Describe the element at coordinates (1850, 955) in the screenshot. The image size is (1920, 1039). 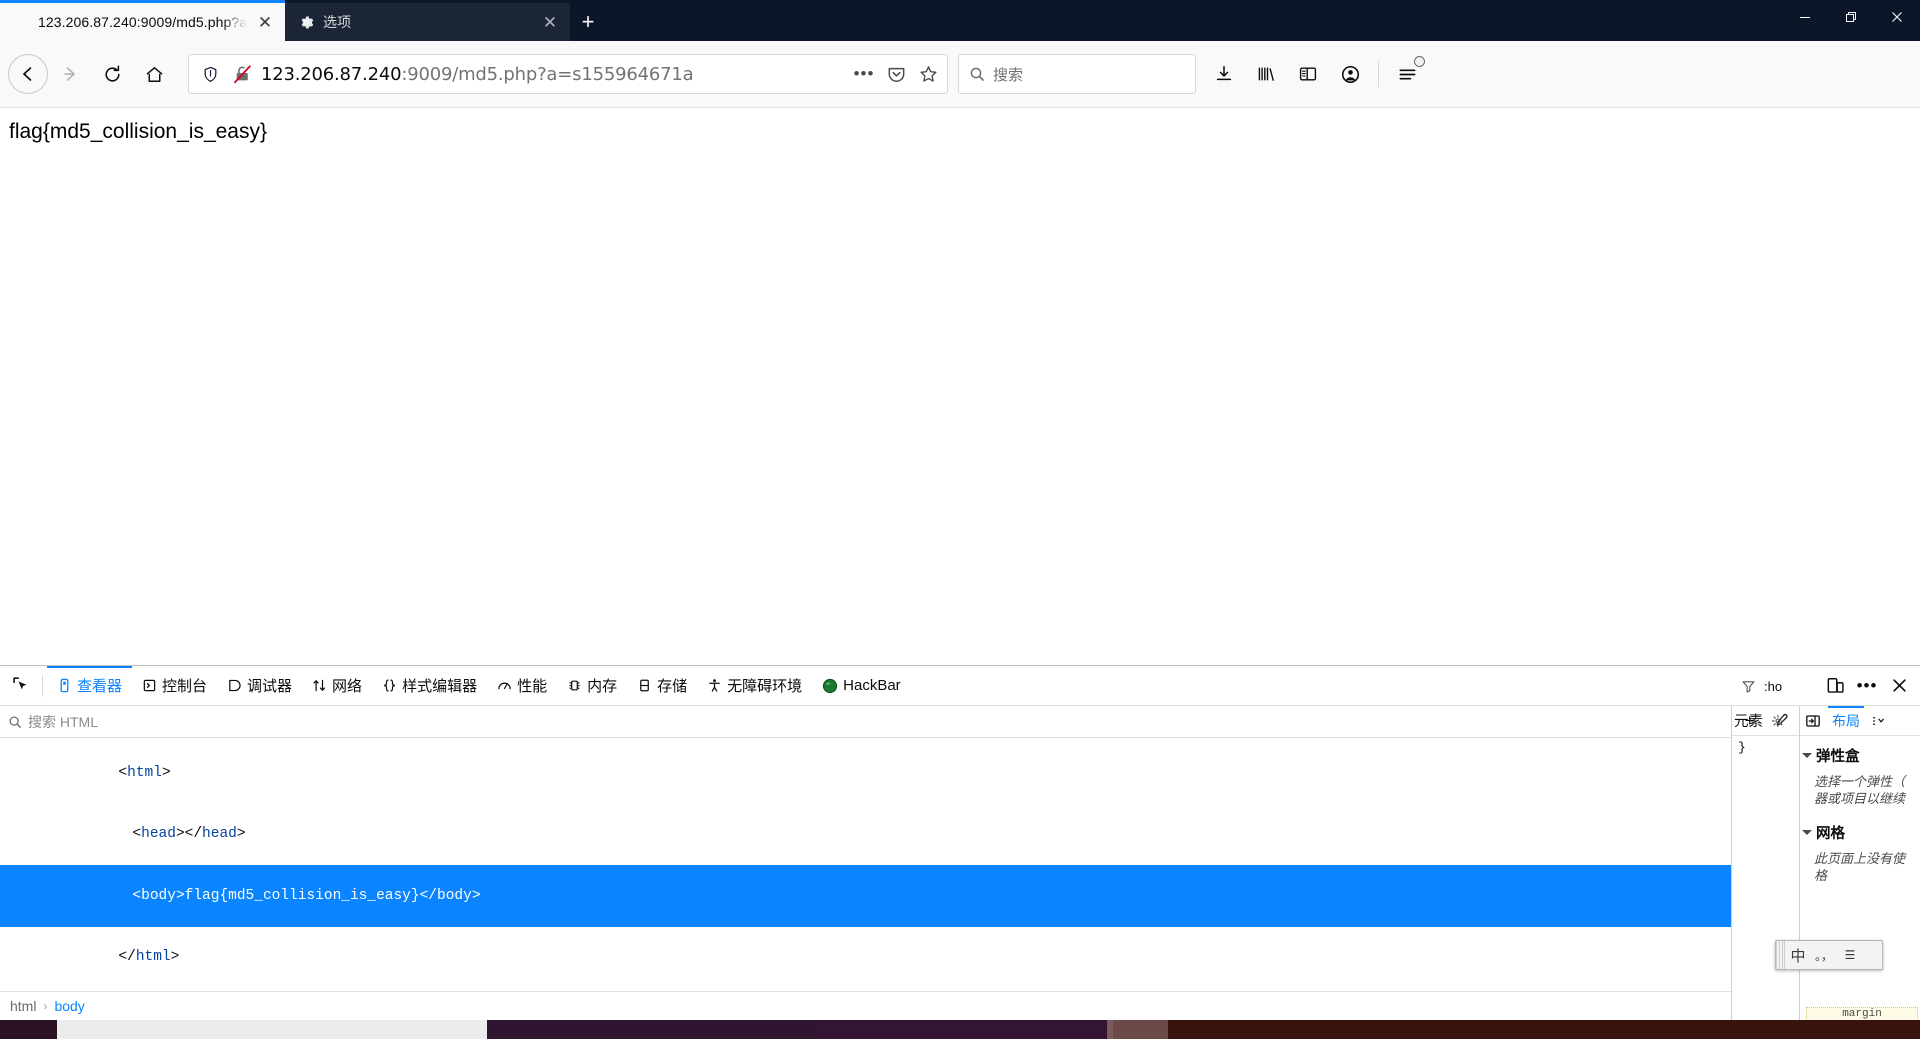
I see `ime-toolbox: ☰` at that location.